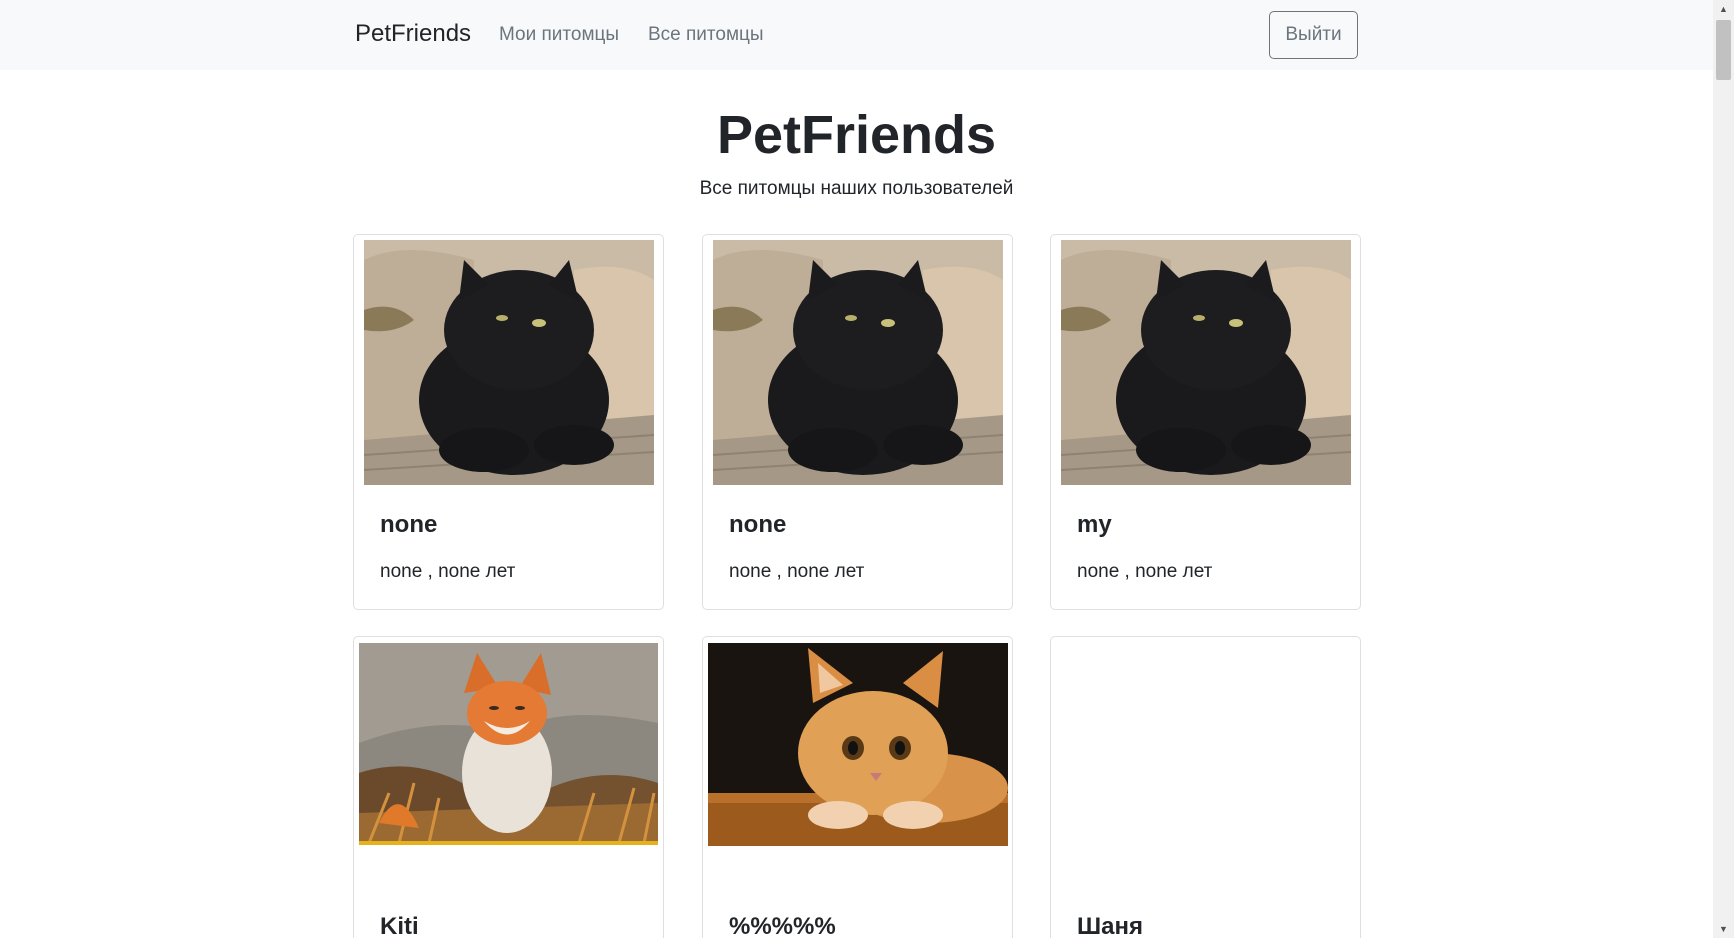 The height and width of the screenshot is (938, 1734). I want to click on scrollbar-thumb, so click(1723, 50).